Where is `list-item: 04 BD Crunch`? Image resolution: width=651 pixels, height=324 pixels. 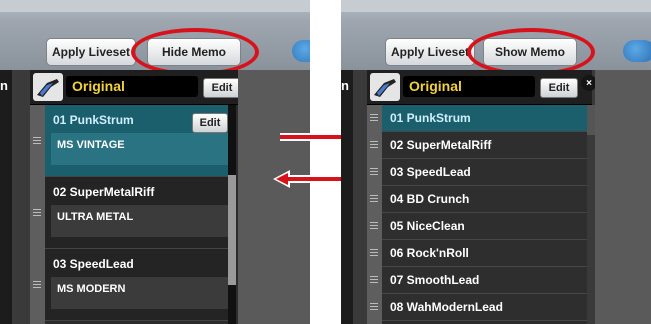
list-item: 04 BD Crunch is located at coordinates (487, 199).